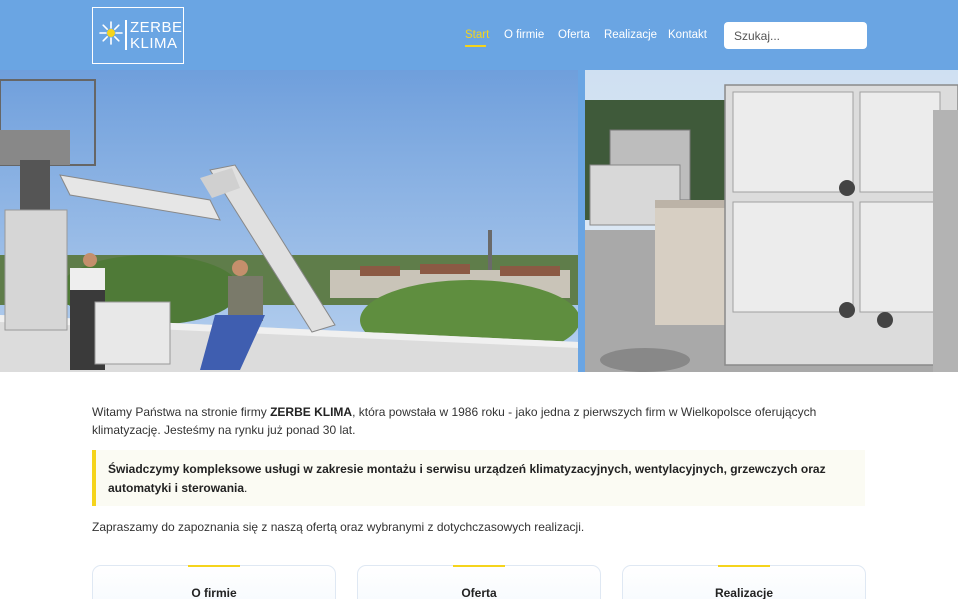  I want to click on nav-start: Start, so click(477, 35).